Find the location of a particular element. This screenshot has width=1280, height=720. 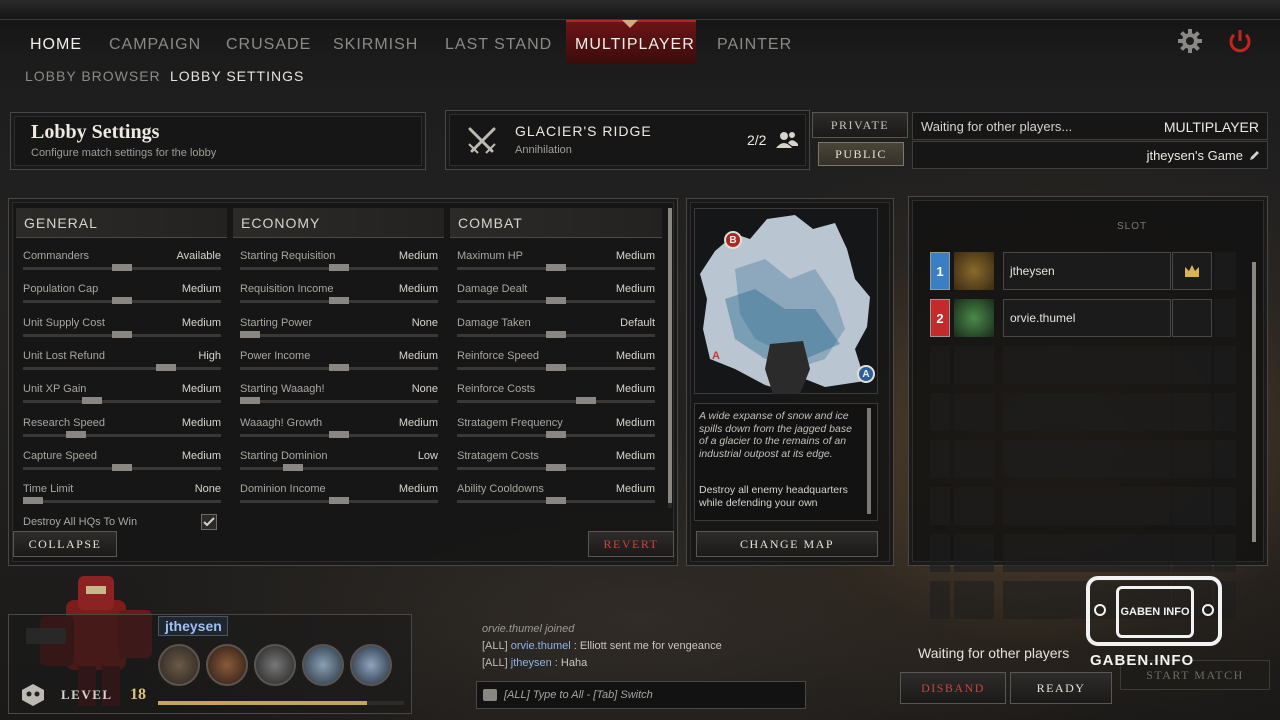

general-setting-row: Capture Speed Medium is located at coordinates (122, 464).